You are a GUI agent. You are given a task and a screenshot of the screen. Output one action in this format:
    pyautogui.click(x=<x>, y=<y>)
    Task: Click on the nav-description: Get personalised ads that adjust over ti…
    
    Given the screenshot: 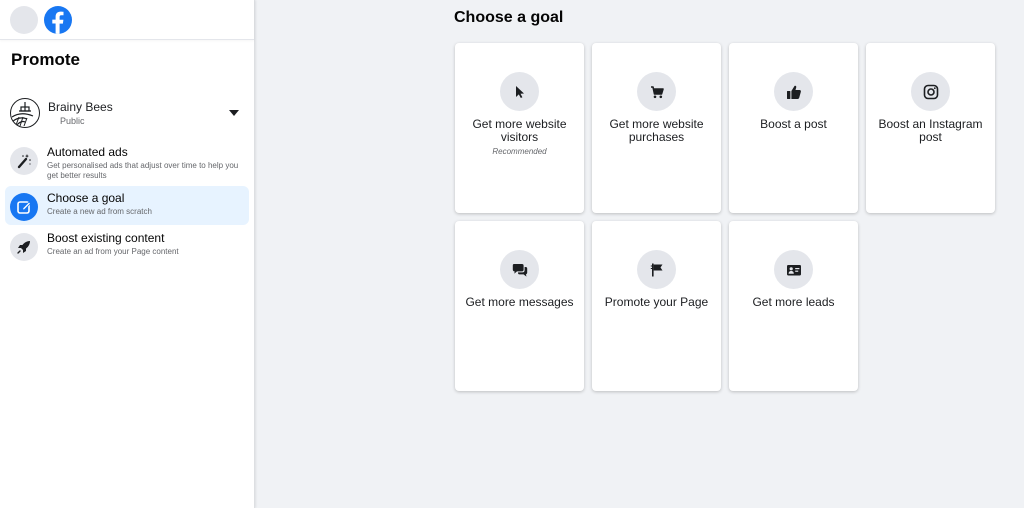 What is the action you would take?
    pyautogui.click(x=143, y=170)
    